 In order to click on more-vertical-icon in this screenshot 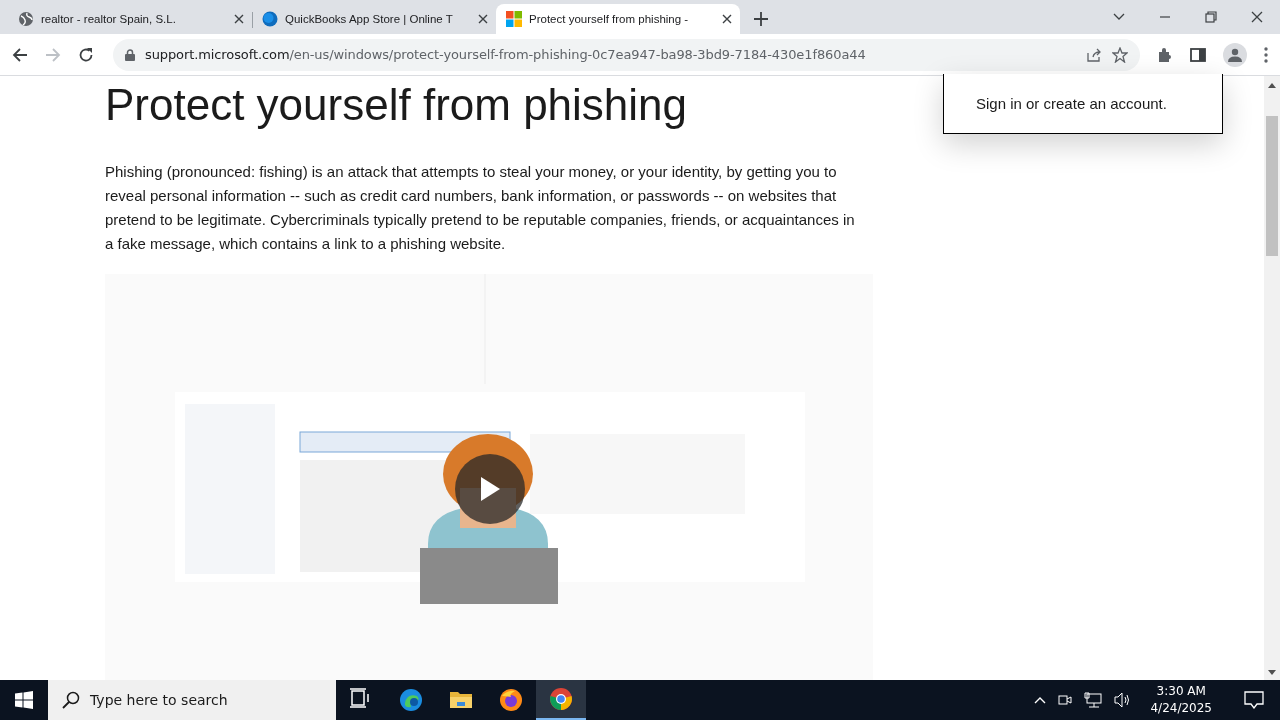, I will do `click(1266, 54)`.